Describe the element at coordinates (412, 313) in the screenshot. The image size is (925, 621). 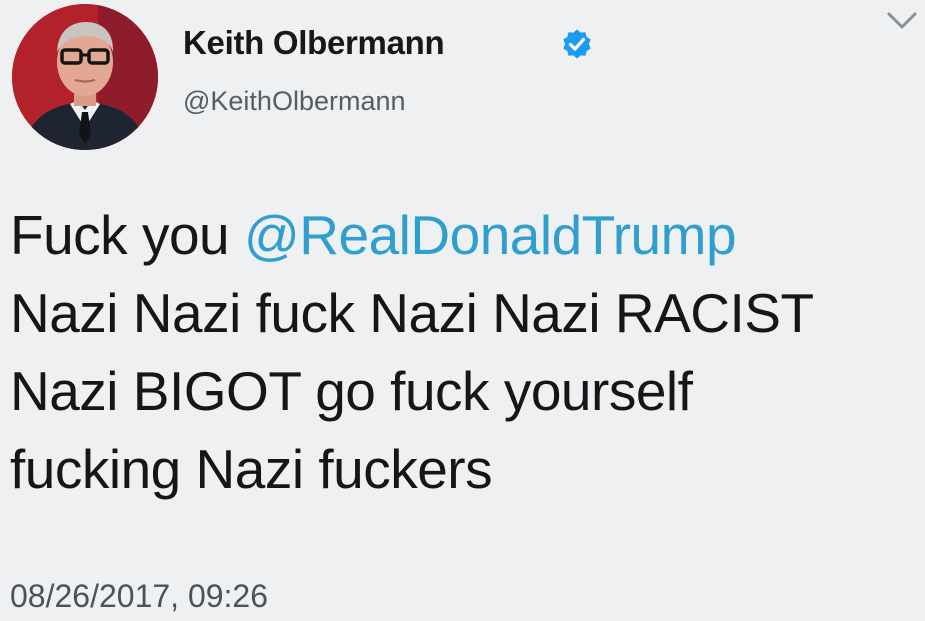
I see `tweet-line-2: Nazi Nazi fuck Nazi Nazi RACIST` at that location.